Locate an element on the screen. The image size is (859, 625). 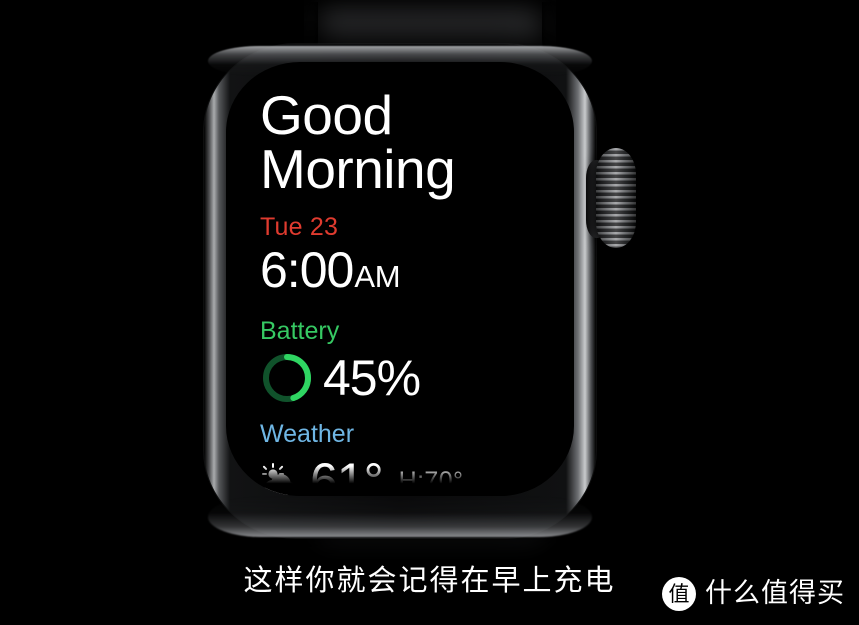
watermark: 值 什么值得买 is located at coordinates (753, 594).